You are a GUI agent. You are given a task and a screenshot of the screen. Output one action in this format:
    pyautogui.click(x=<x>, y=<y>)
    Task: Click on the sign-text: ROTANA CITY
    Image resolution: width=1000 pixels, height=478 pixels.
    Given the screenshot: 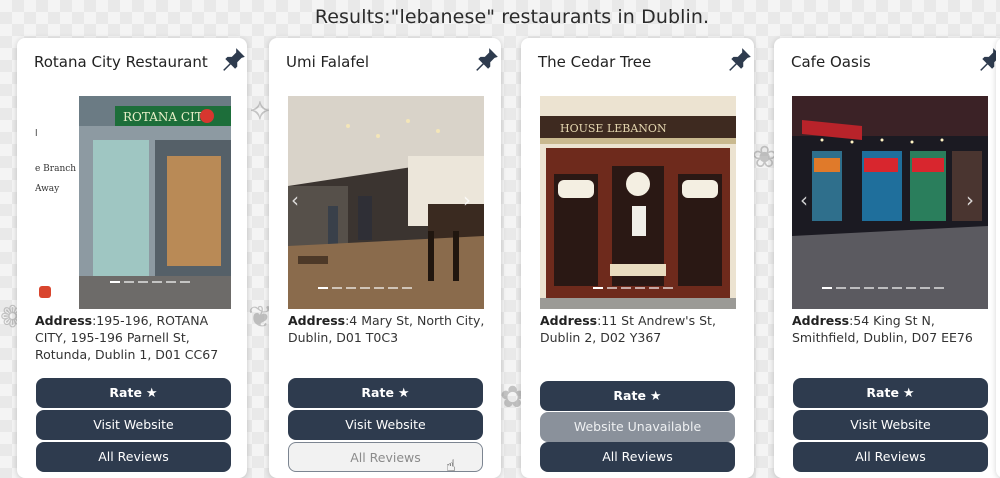 What is the action you would take?
    pyautogui.click(x=167, y=117)
    